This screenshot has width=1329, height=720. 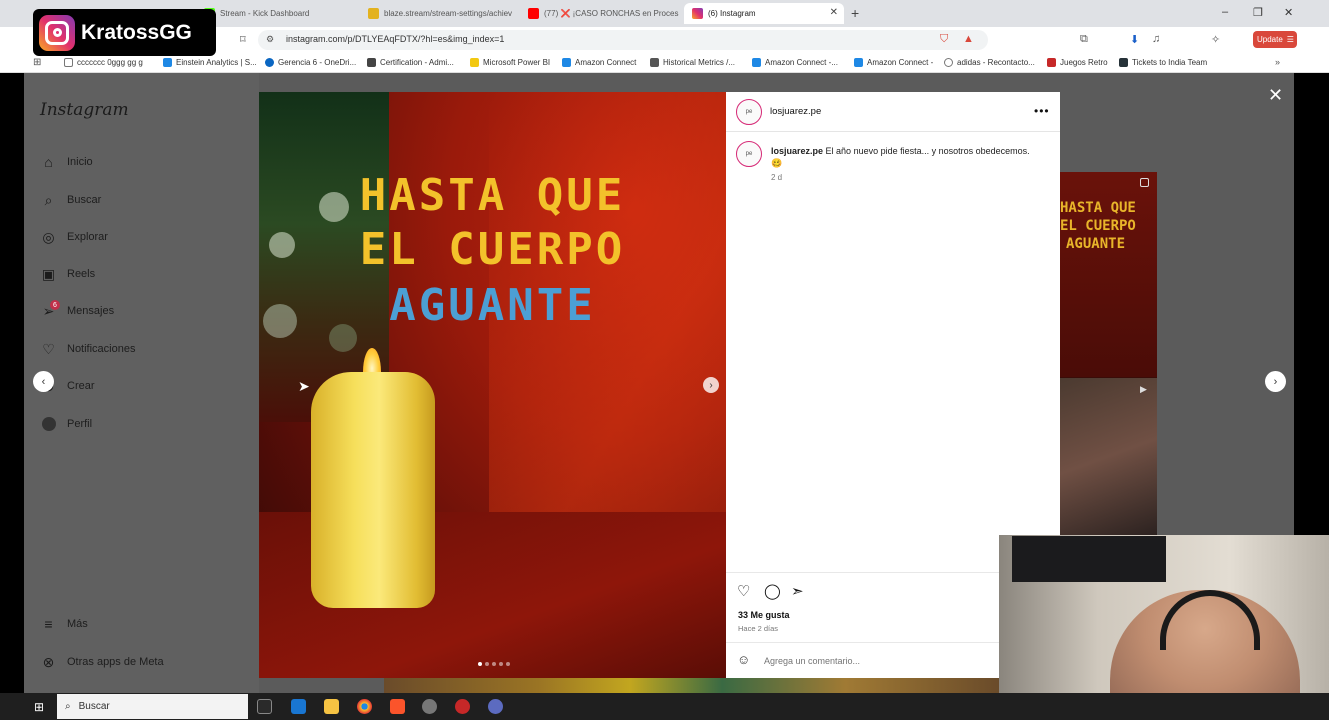 I want to click on author-avatar: pe, so click(x=749, y=112).